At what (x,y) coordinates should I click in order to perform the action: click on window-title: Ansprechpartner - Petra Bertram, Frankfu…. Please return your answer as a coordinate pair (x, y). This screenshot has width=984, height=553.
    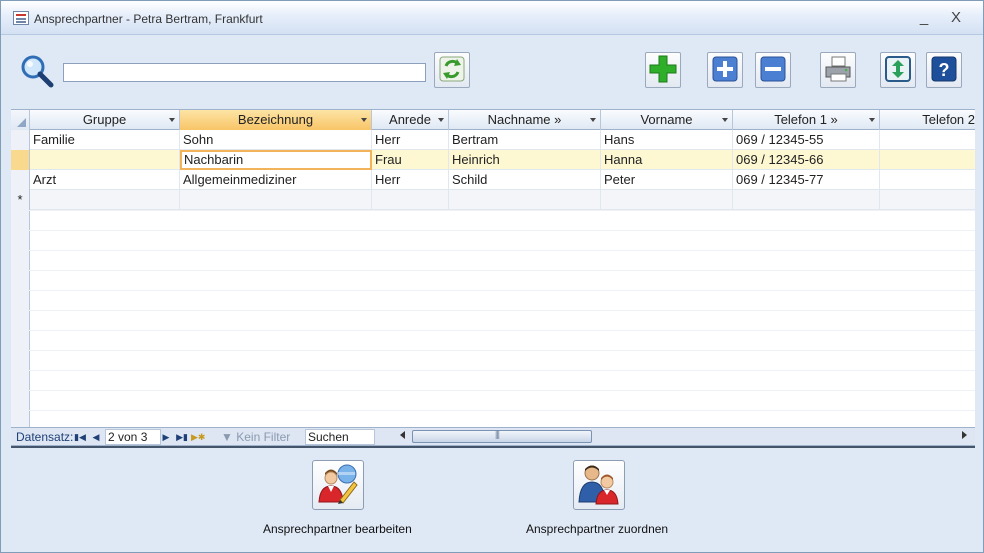
    Looking at the image, I should click on (148, 19).